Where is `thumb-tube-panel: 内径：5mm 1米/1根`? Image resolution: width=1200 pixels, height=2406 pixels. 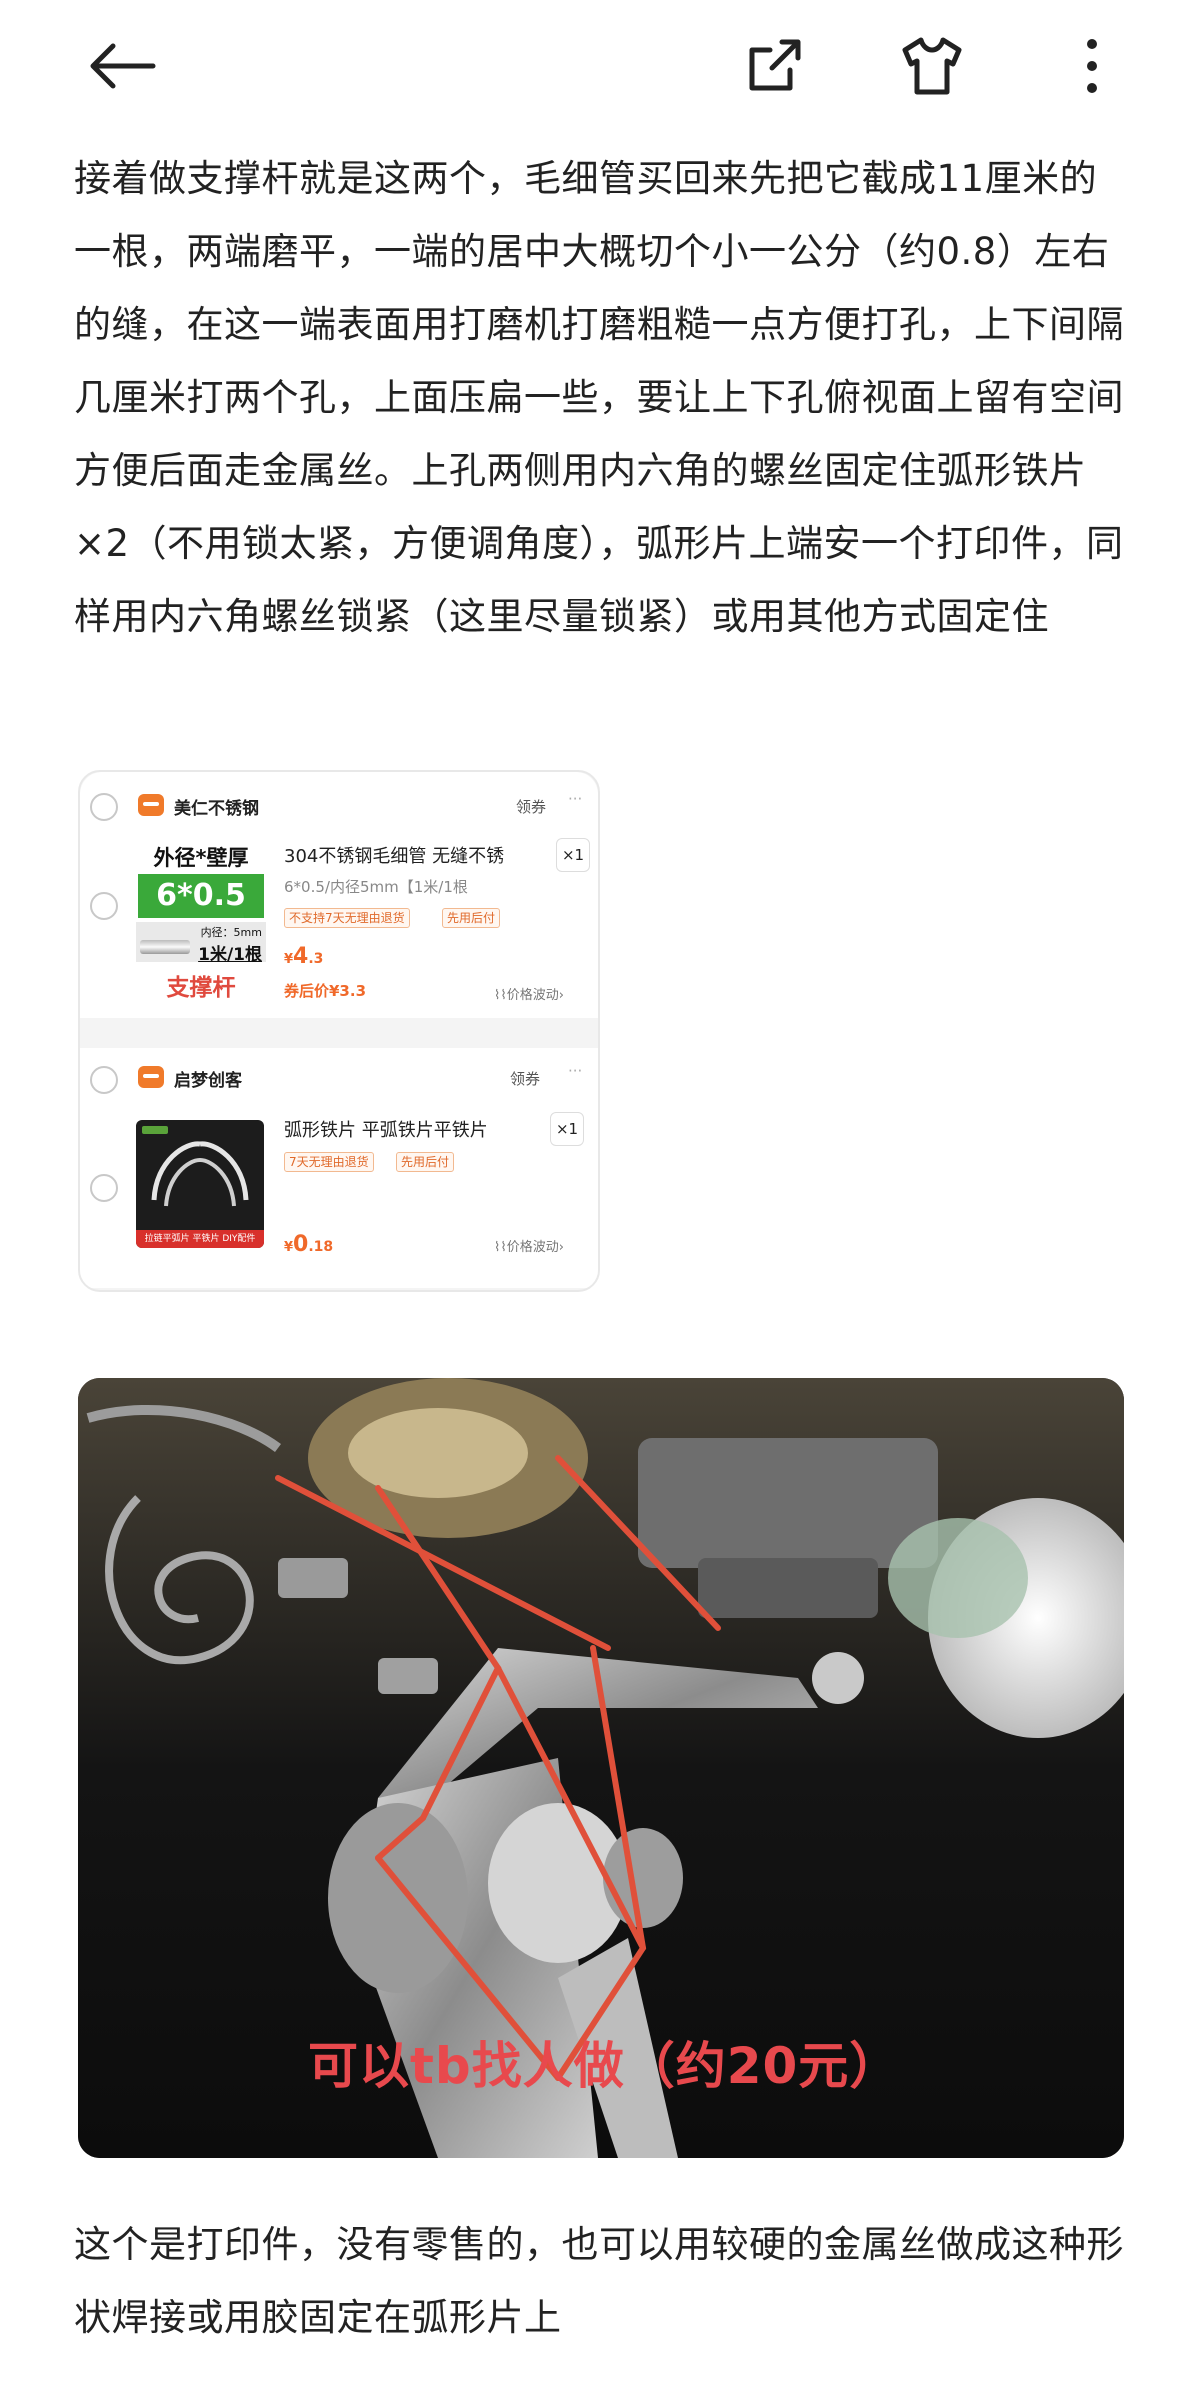 thumb-tube-panel: 内径：5mm 1米/1根 is located at coordinates (201, 943).